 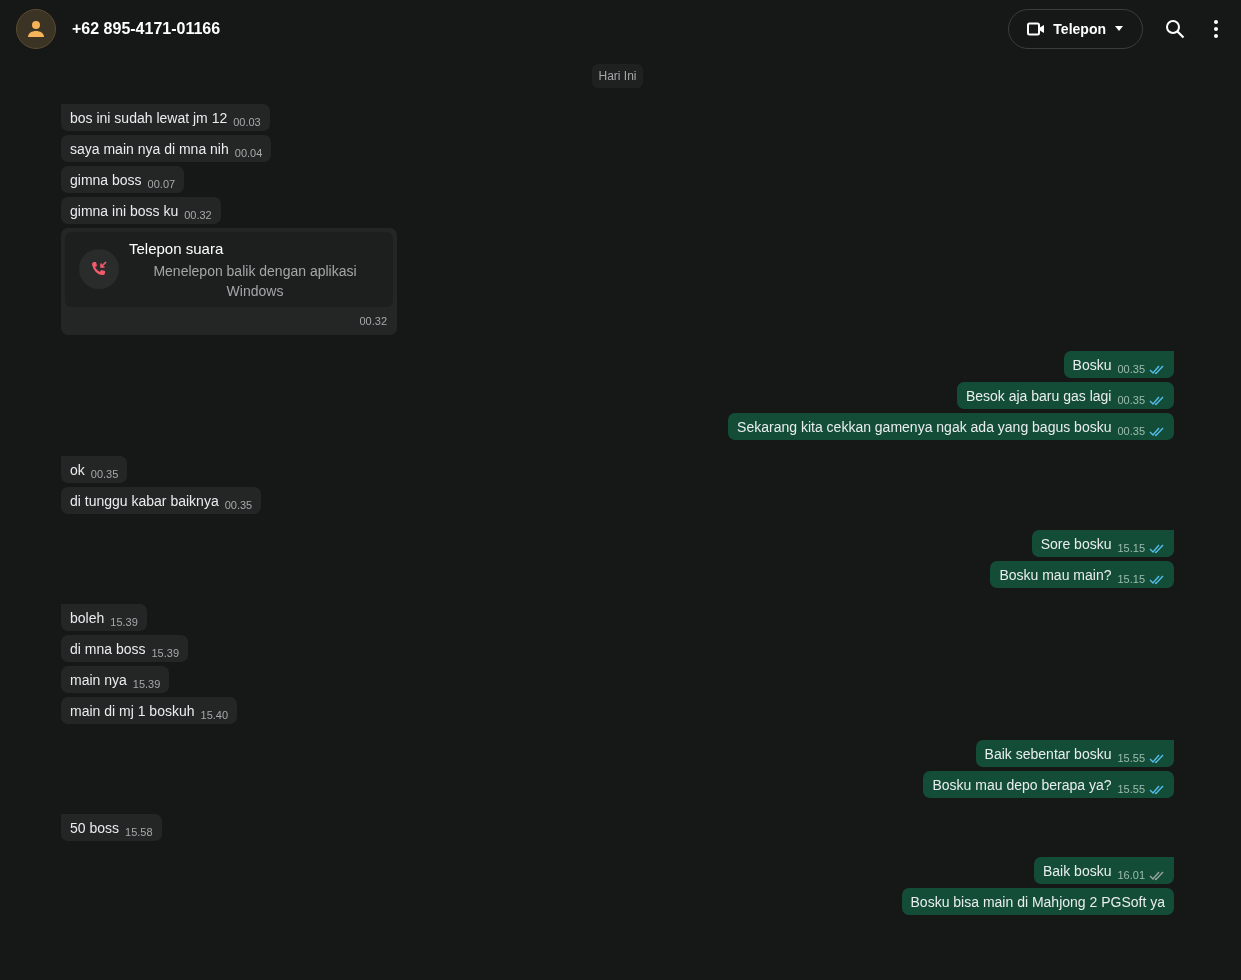 What do you see at coordinates (77, 470) in the screenshot?
I see `message-text: ok` at bounding box center [77, 470].